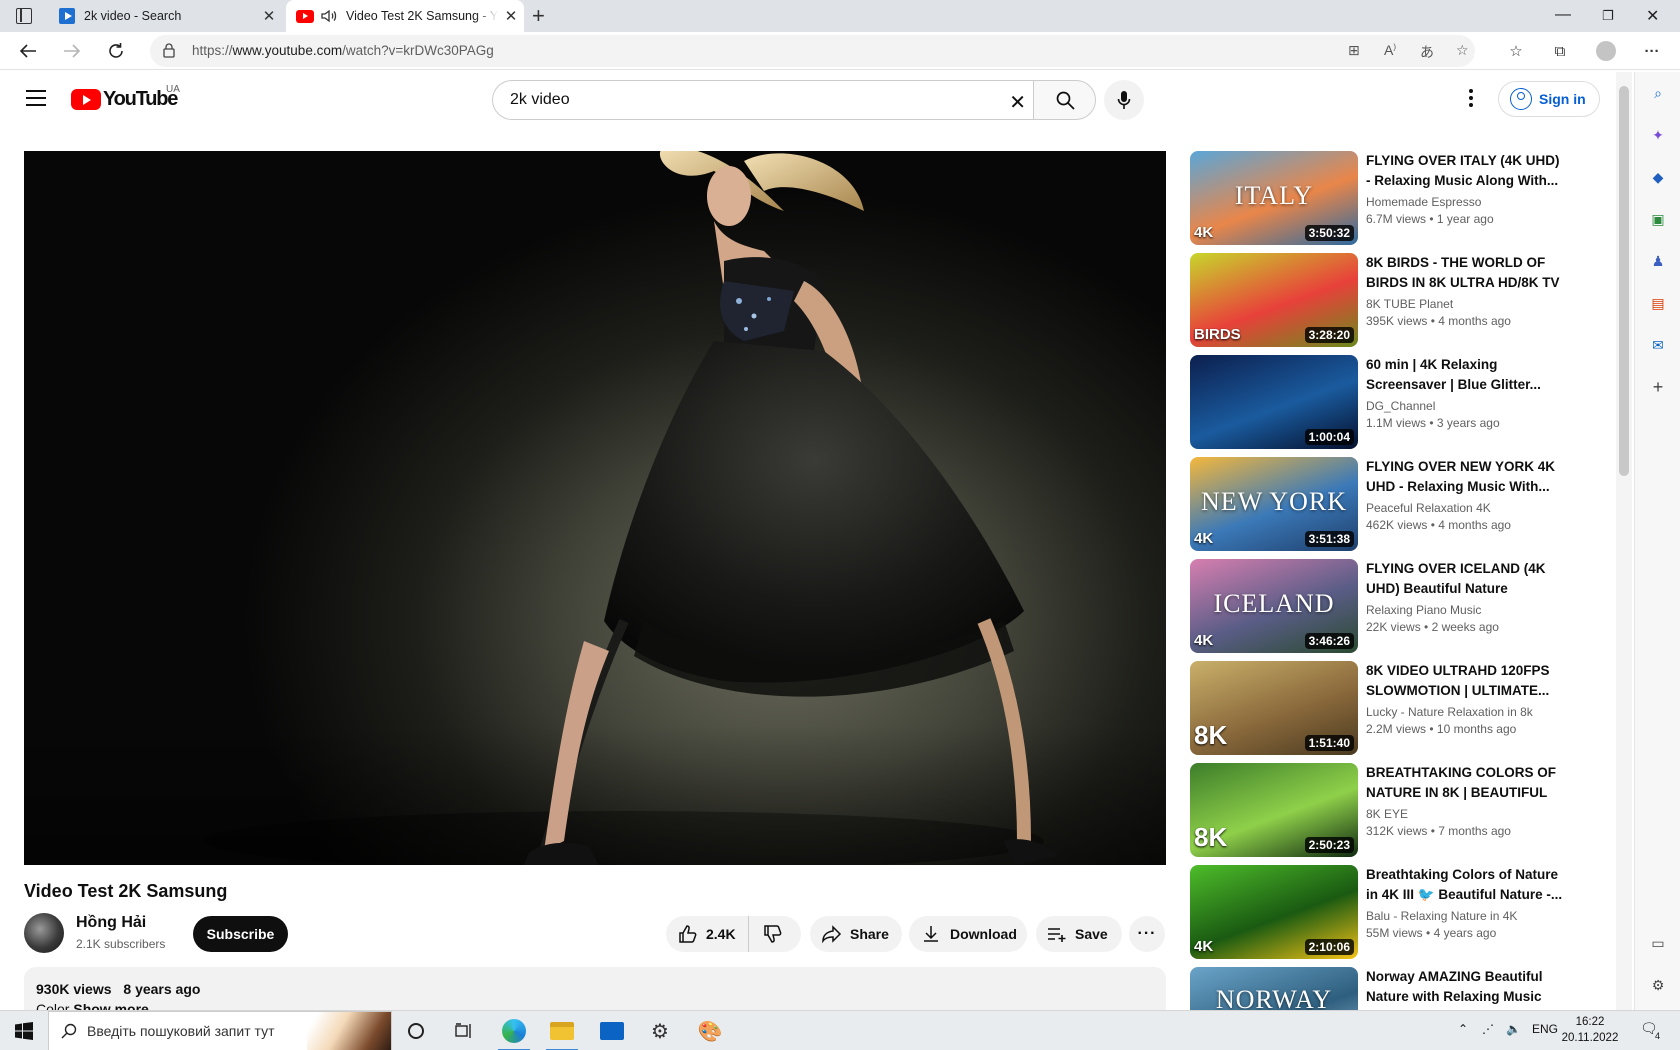 The image size is (1680, 1050). What do you see at coordinates (660, 1030) in the screenshot?
I see `taskbar-settings-icon: ⚙` at bounding box center [660, 1030].